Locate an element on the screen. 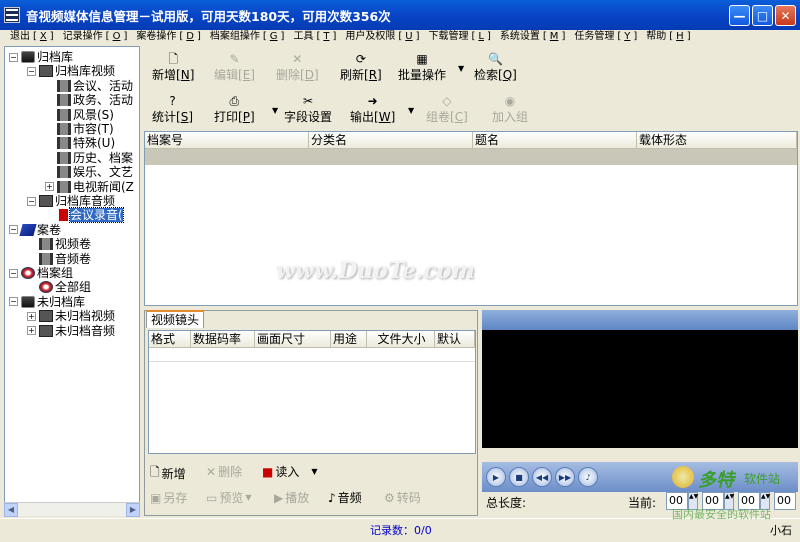 The image size is (800, 542). toolbar-row1-button-5: 🔍 检索[Q] is located at coordinates (495, 67).